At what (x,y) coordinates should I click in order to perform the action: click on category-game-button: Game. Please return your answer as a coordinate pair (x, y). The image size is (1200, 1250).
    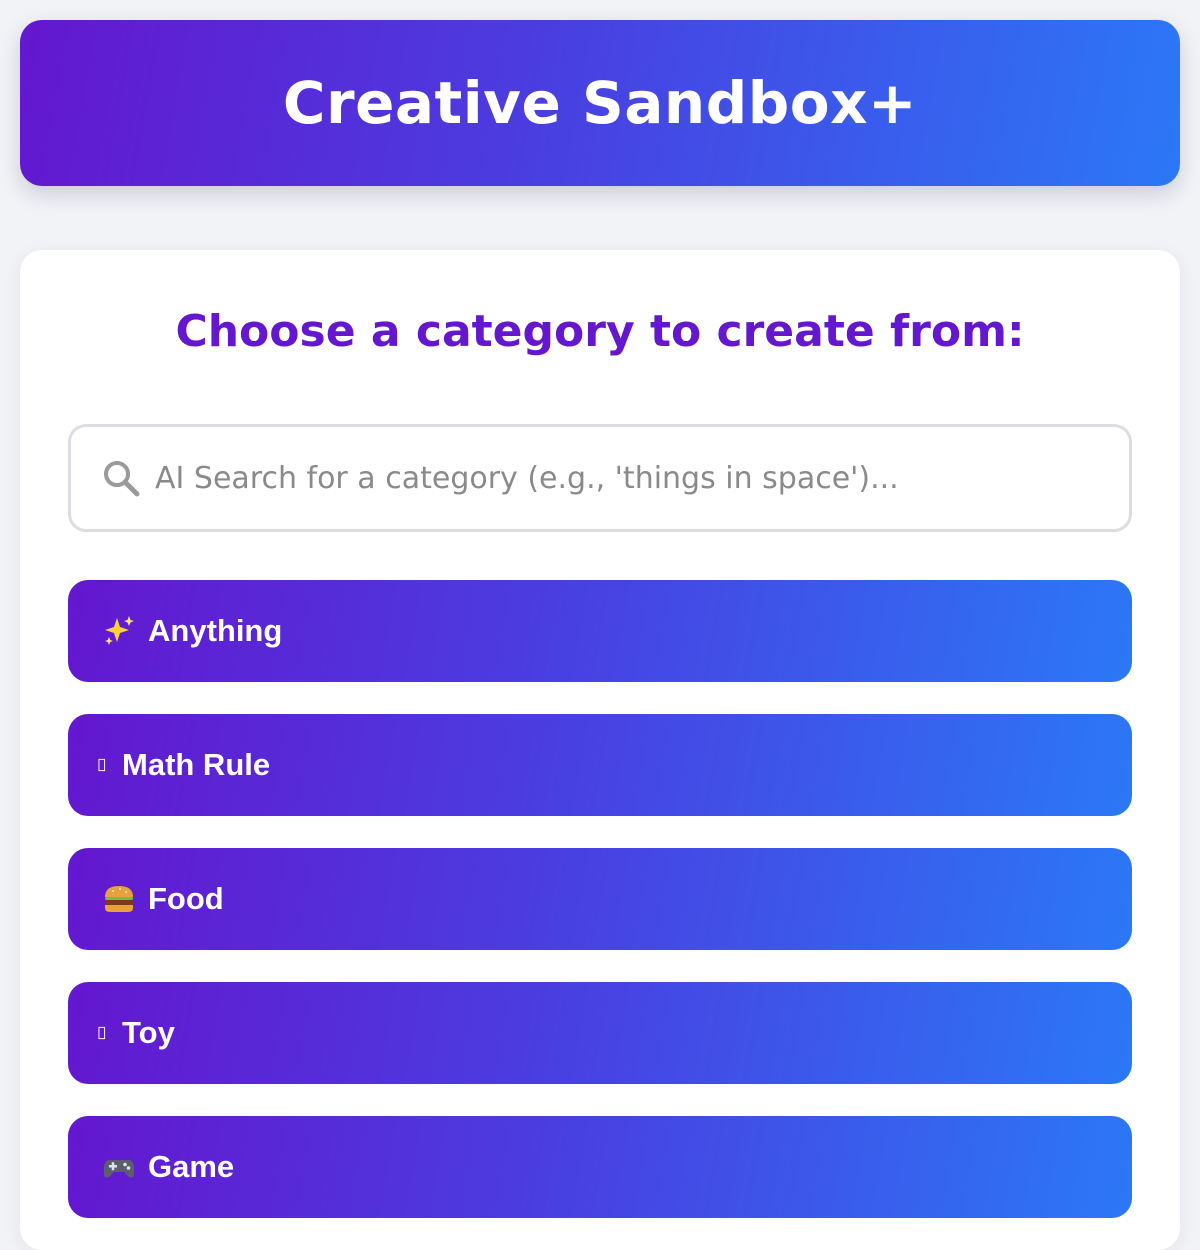
    Looking at the image, I should click on (600, 1167).